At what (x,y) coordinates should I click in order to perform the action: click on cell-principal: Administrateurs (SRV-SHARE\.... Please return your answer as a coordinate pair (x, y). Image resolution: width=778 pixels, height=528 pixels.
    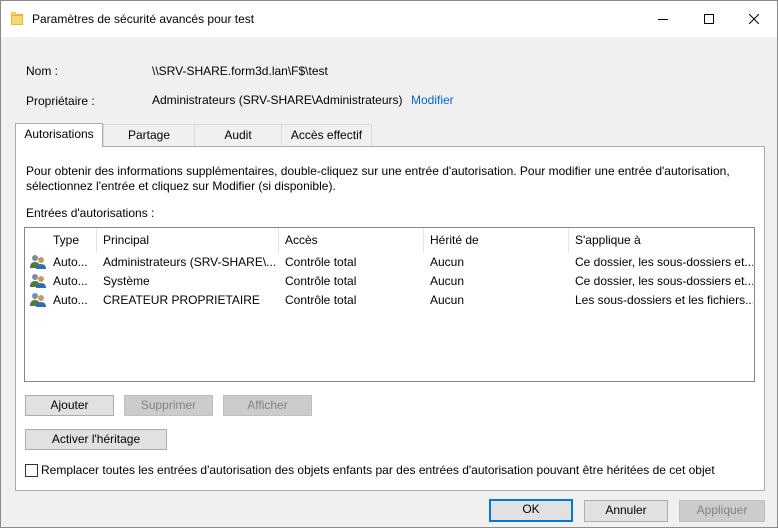
    Looking at the image, I should click on (190, 262).